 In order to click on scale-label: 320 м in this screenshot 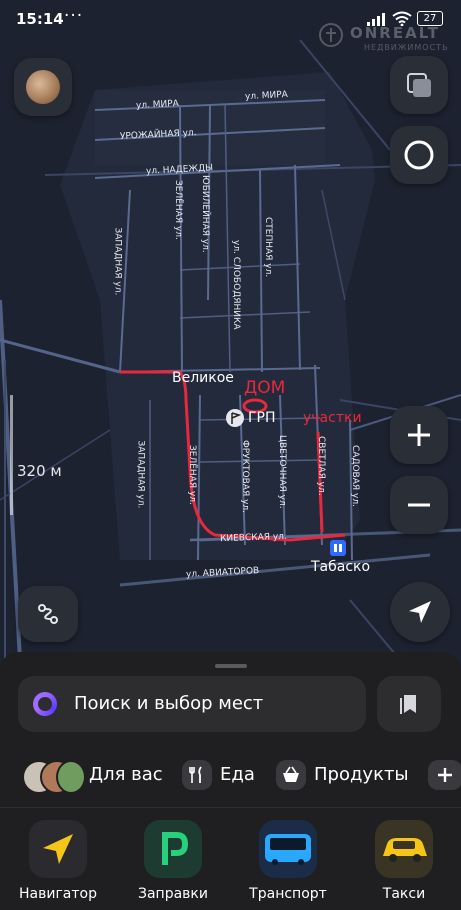, I will do `click(39, 471)`.